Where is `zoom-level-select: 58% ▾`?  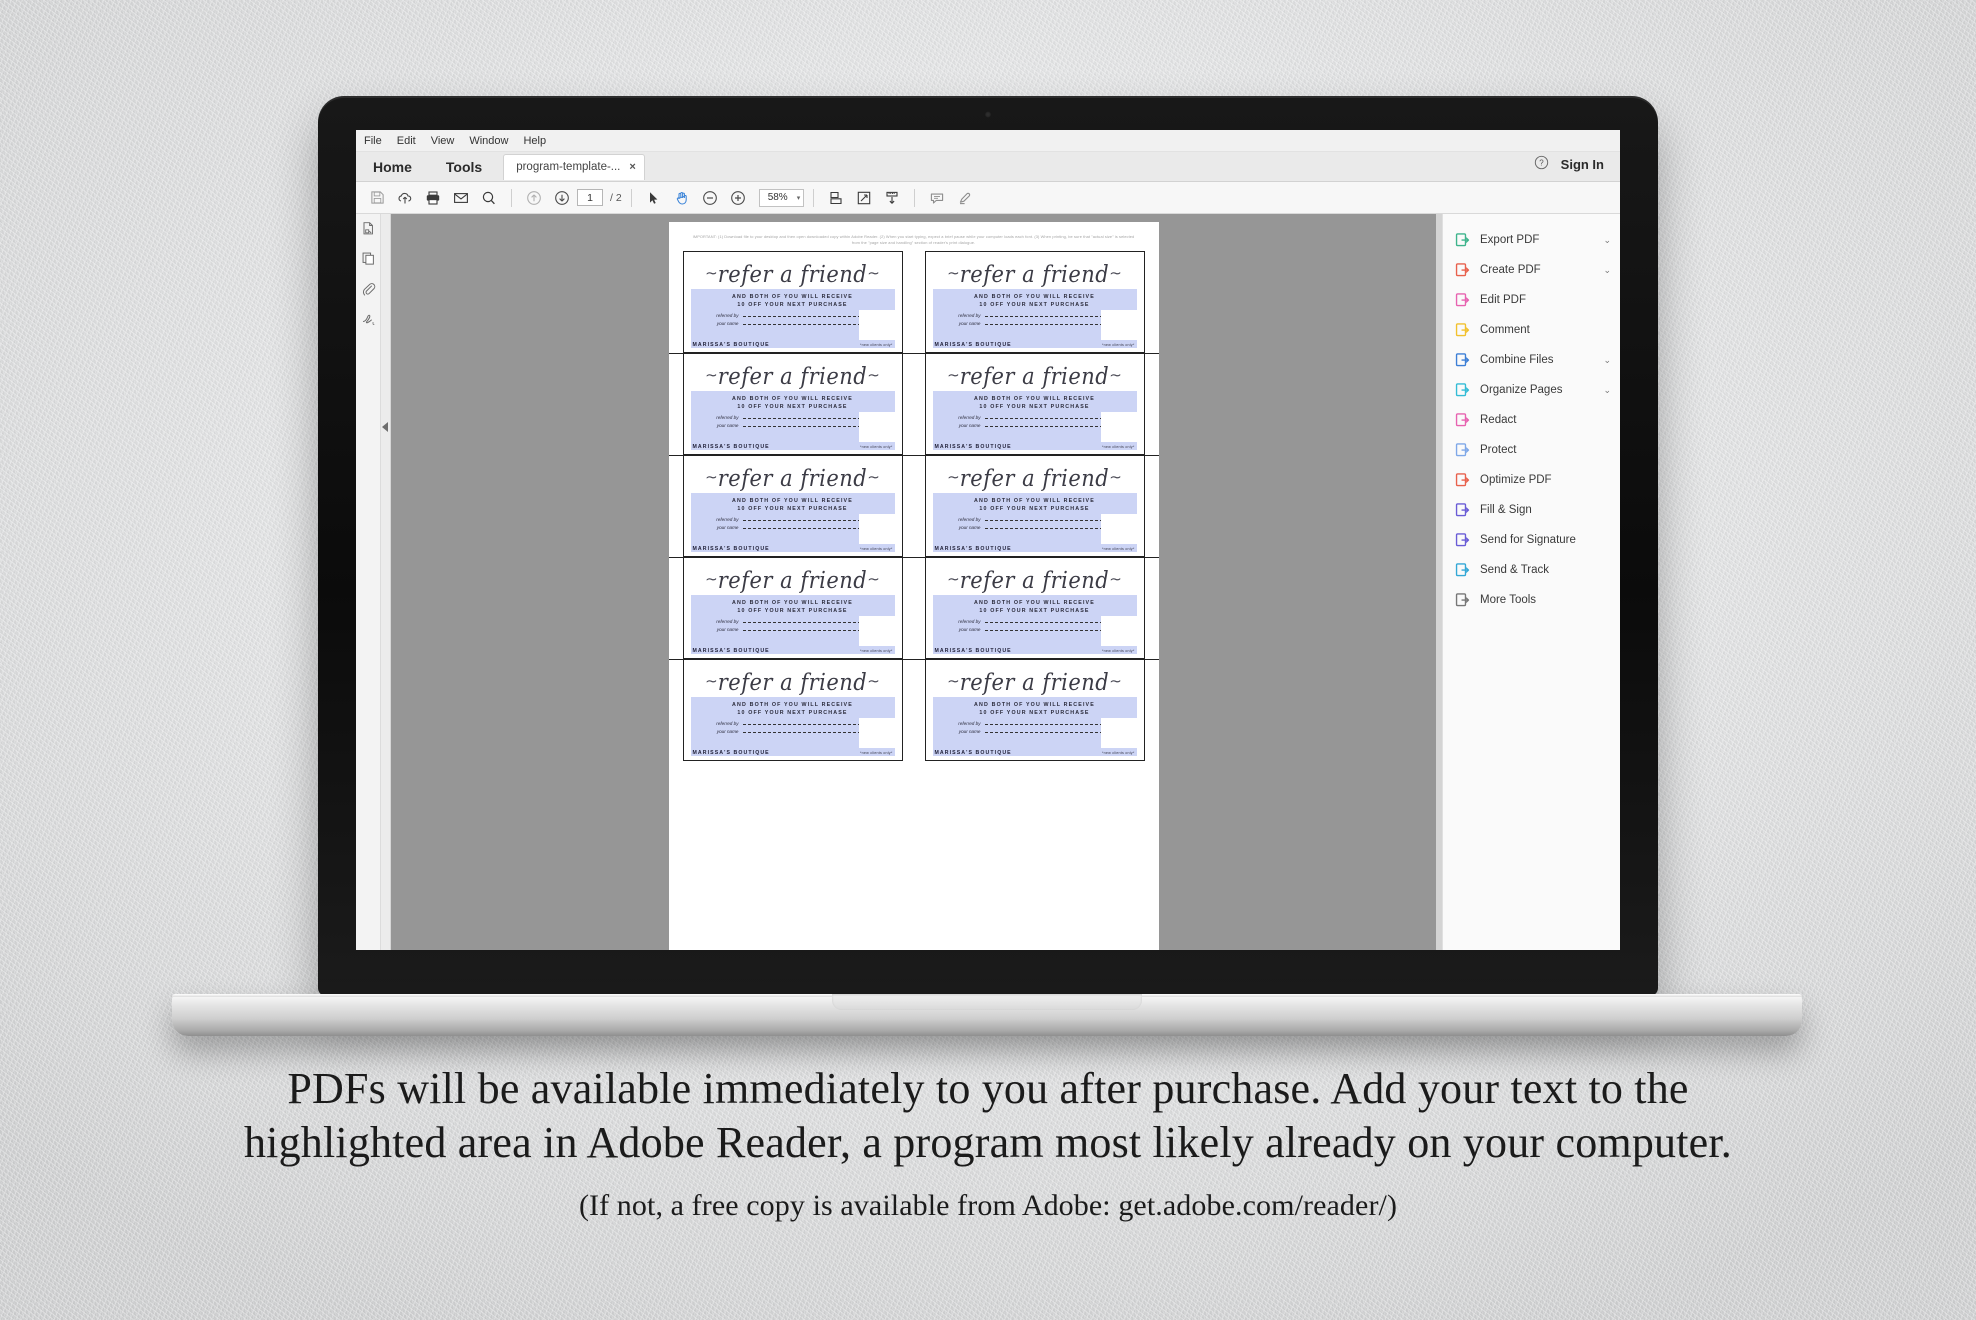 zoom-level-select: 58% ▾ is located at coordinates (781, 197).